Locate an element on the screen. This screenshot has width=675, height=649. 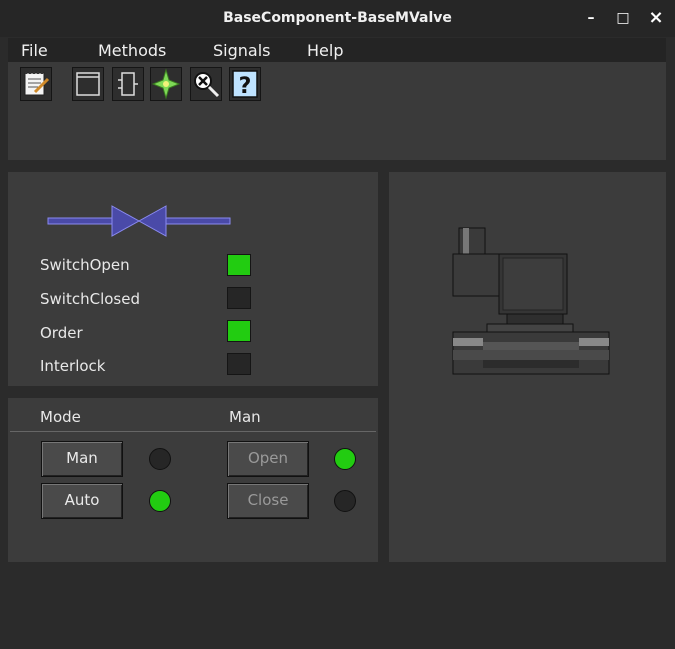
close-led is located at coordinates (345, 501).